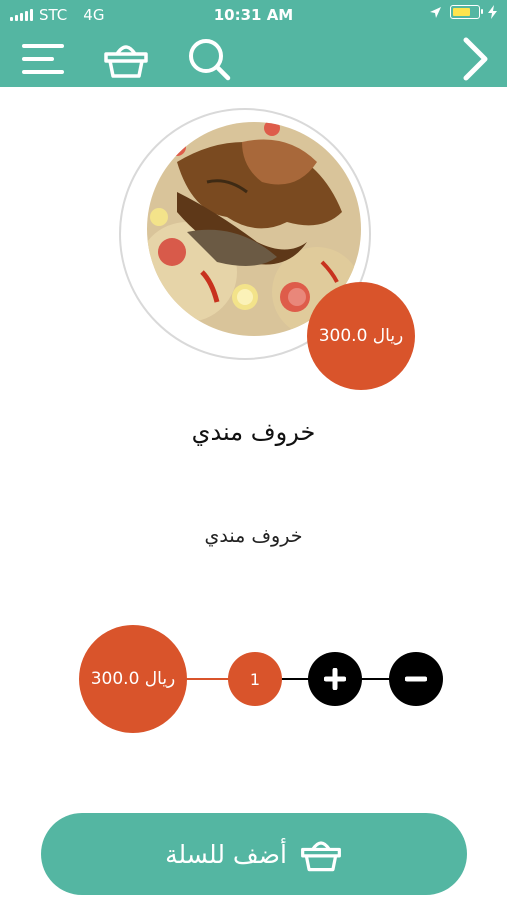 The height and width of the screenshot is (900, 507). I want to click on battery-icon, so click(466, 12).